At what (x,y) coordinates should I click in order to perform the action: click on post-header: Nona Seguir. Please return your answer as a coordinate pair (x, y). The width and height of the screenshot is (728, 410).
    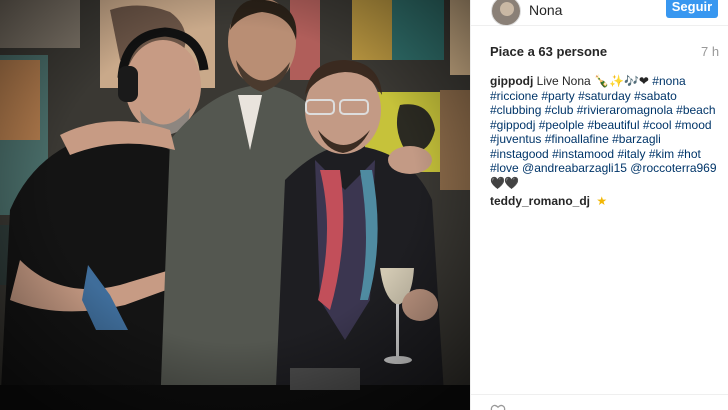
    Looking at the image, I should click on (599, 13).